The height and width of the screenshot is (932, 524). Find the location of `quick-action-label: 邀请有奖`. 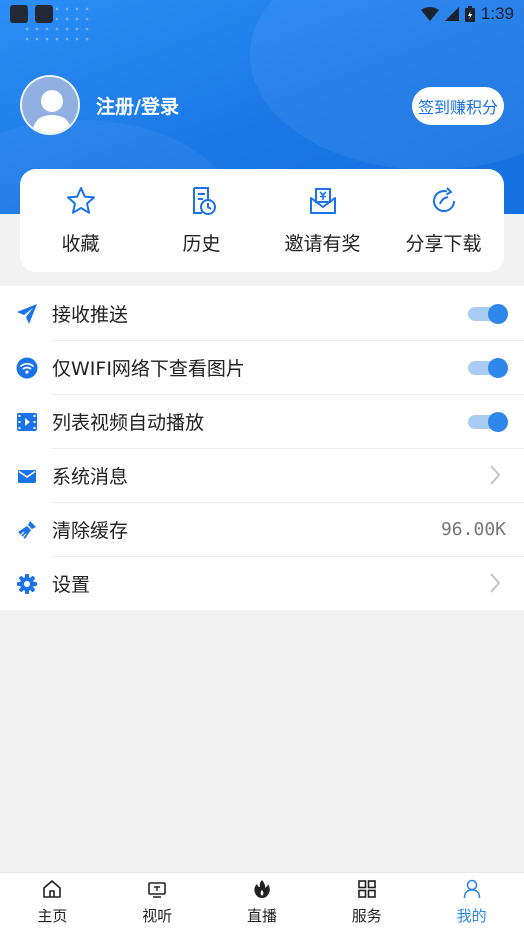

quick-action-label: 邀请有奖 is located at coordinates (322, 244).